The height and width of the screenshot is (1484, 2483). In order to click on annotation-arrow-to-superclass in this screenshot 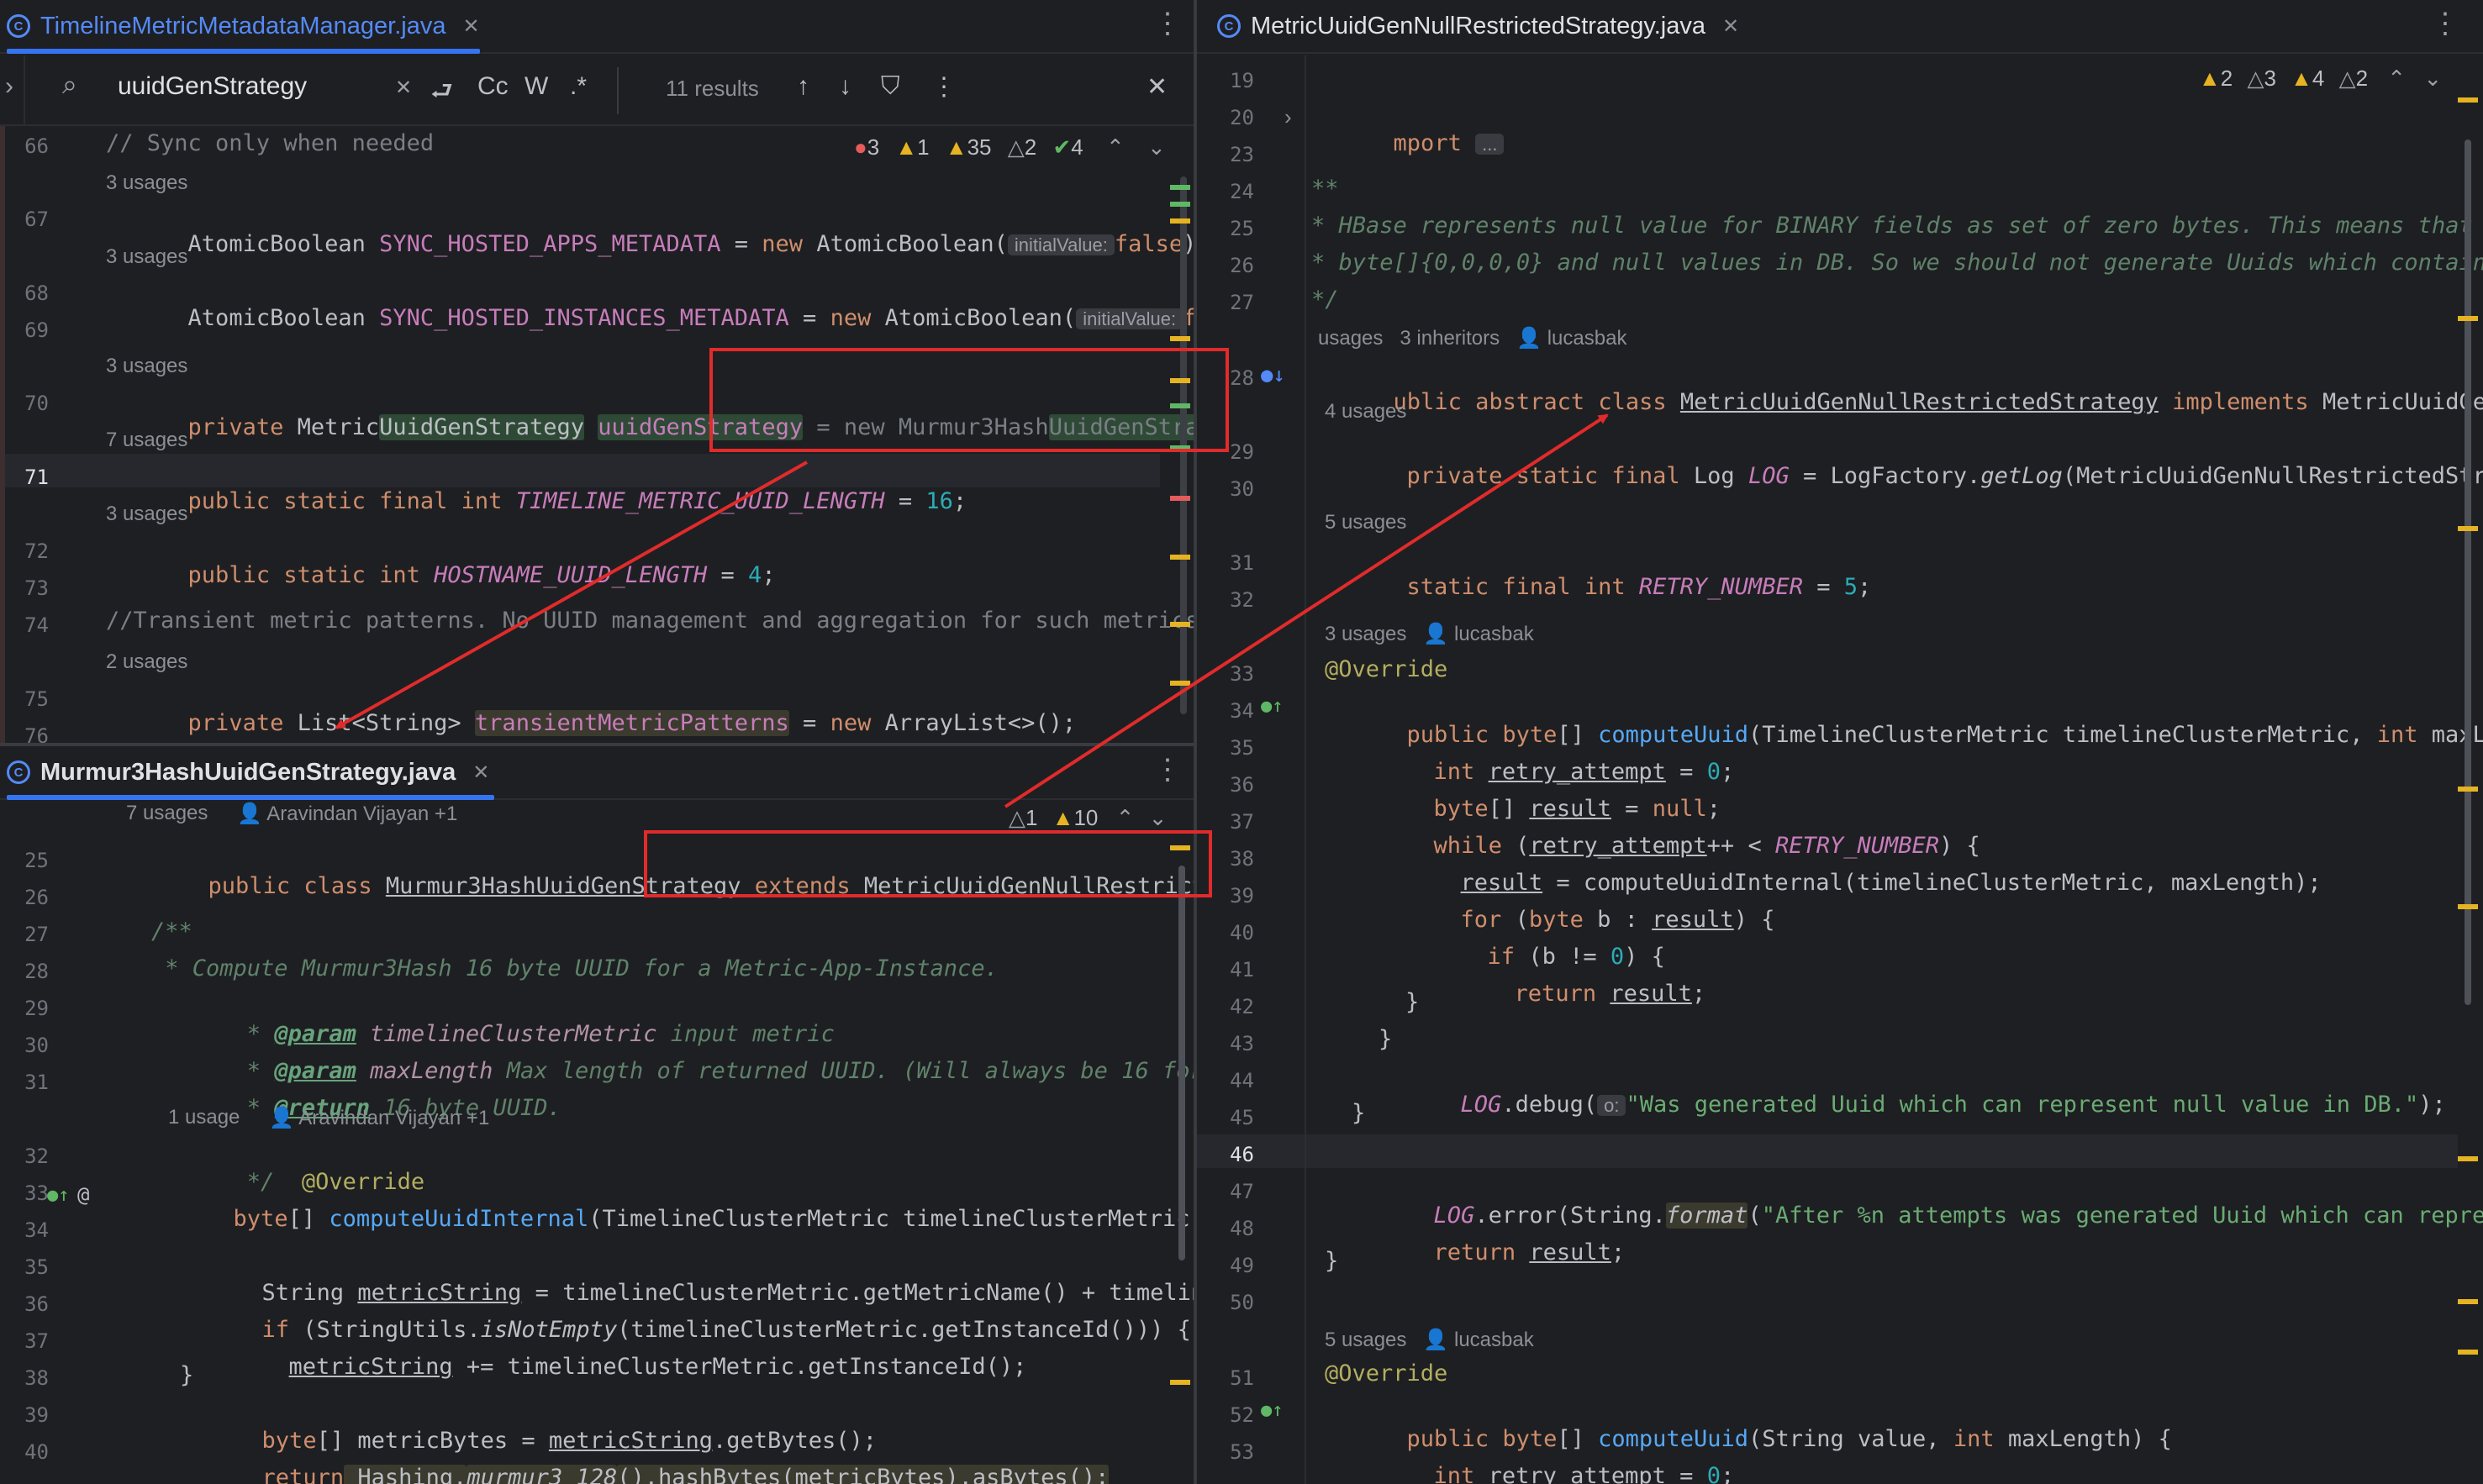, I will do `click(1306, 610)`.